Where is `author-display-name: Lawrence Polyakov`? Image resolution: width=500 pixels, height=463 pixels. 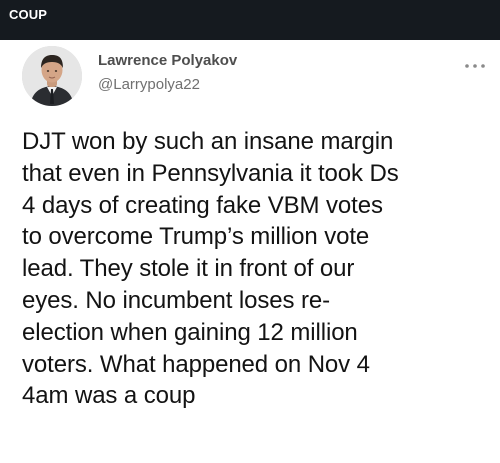
author-display-name: Lawrence Polyakov is located at coordinates (167, 61).